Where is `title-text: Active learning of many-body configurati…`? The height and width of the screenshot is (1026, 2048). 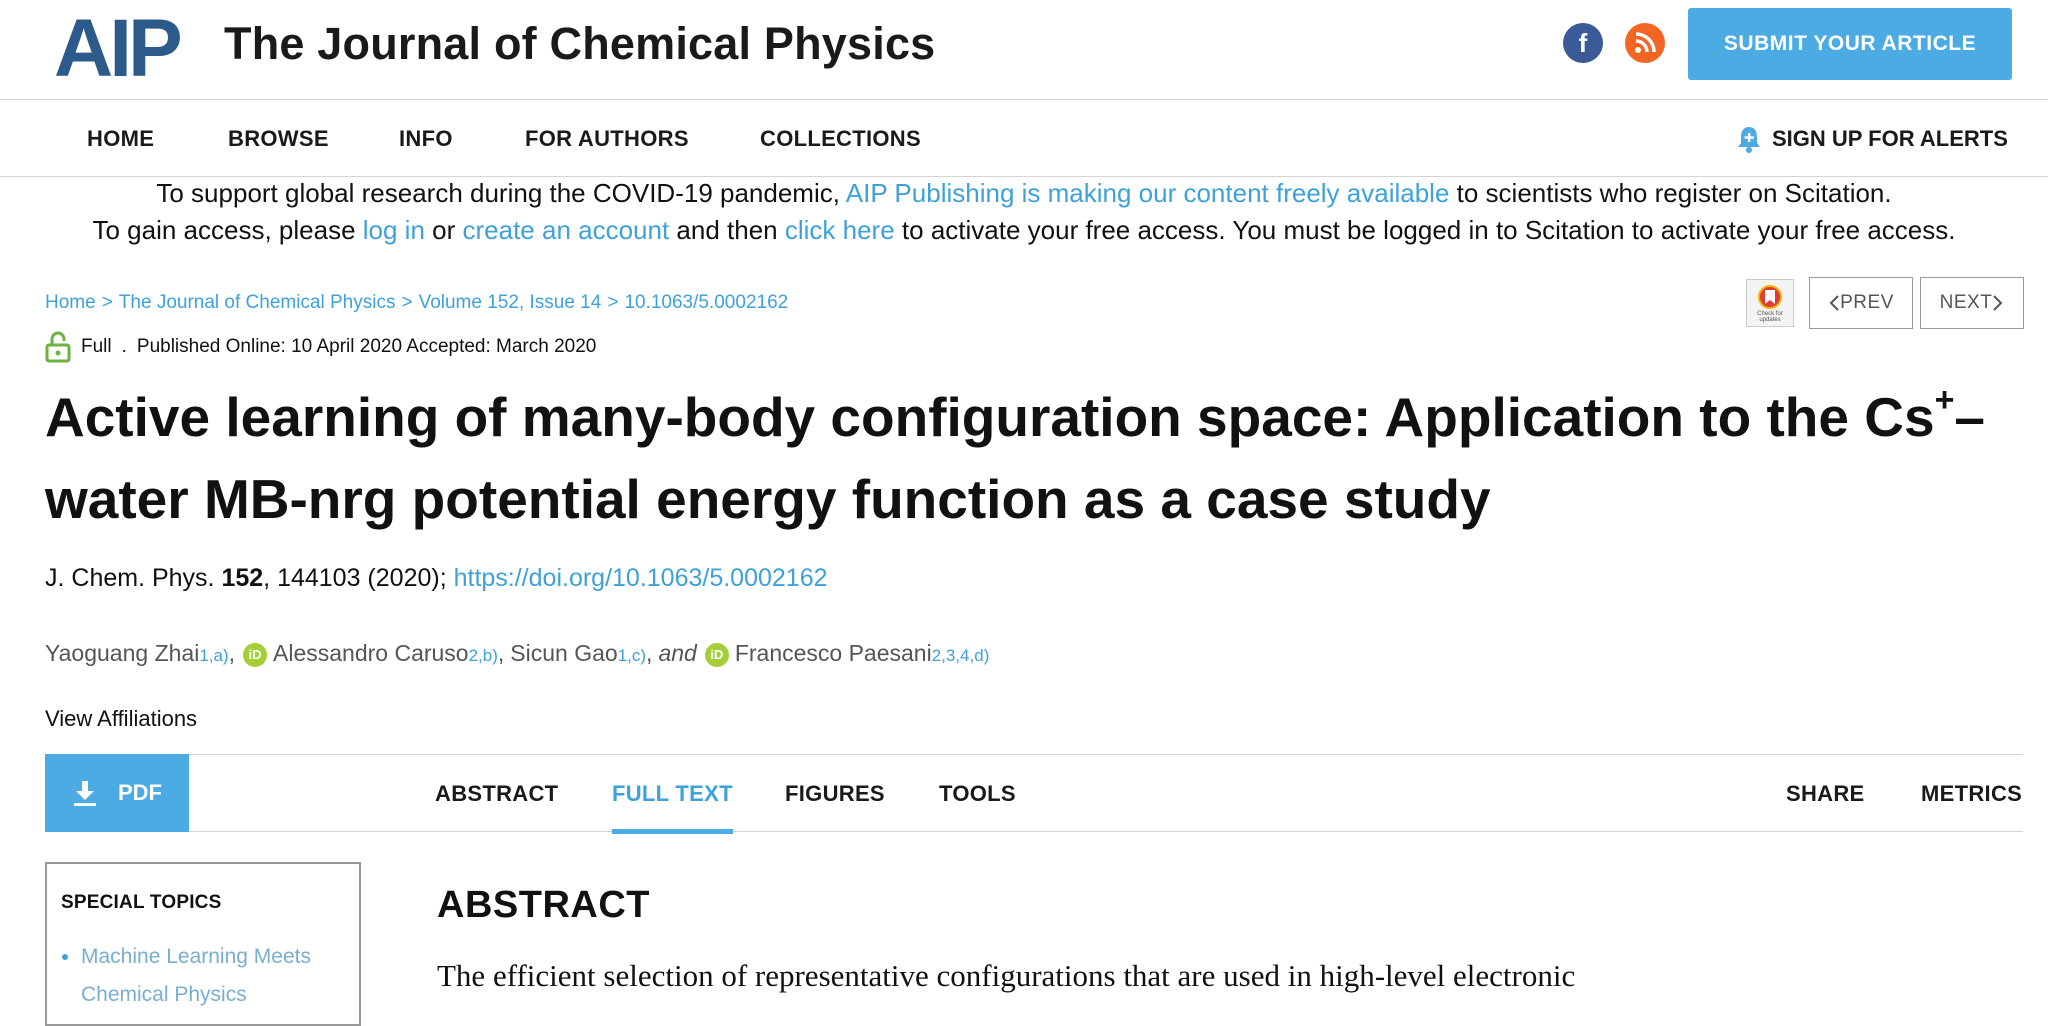 title-text: Active learning of many-body configurati… is located at coordinates (990, 417).